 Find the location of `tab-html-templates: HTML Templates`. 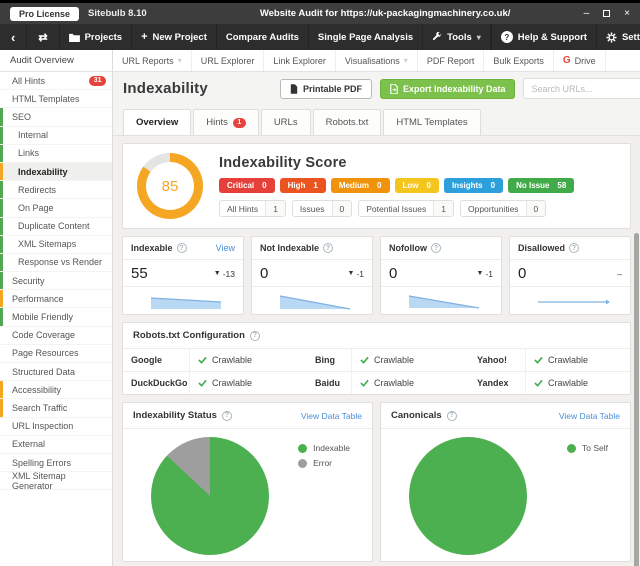

tab-html-templates: HTML Templates is located at coordinates (432, 122).